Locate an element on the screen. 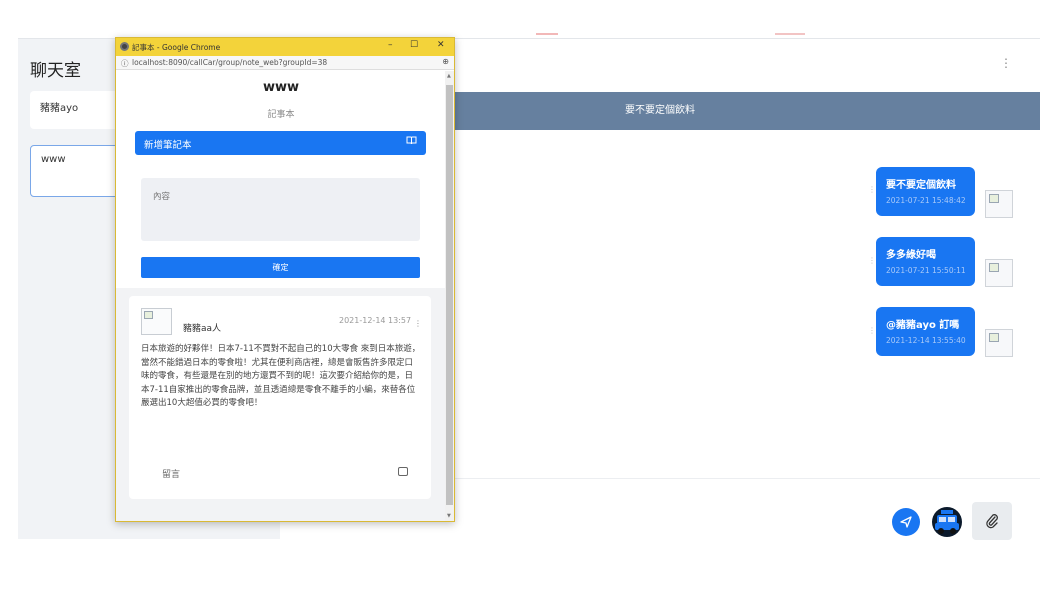 This screenshot has width=1056, height=590. confirm-button: 確定 is located at coordinates (280, 267).